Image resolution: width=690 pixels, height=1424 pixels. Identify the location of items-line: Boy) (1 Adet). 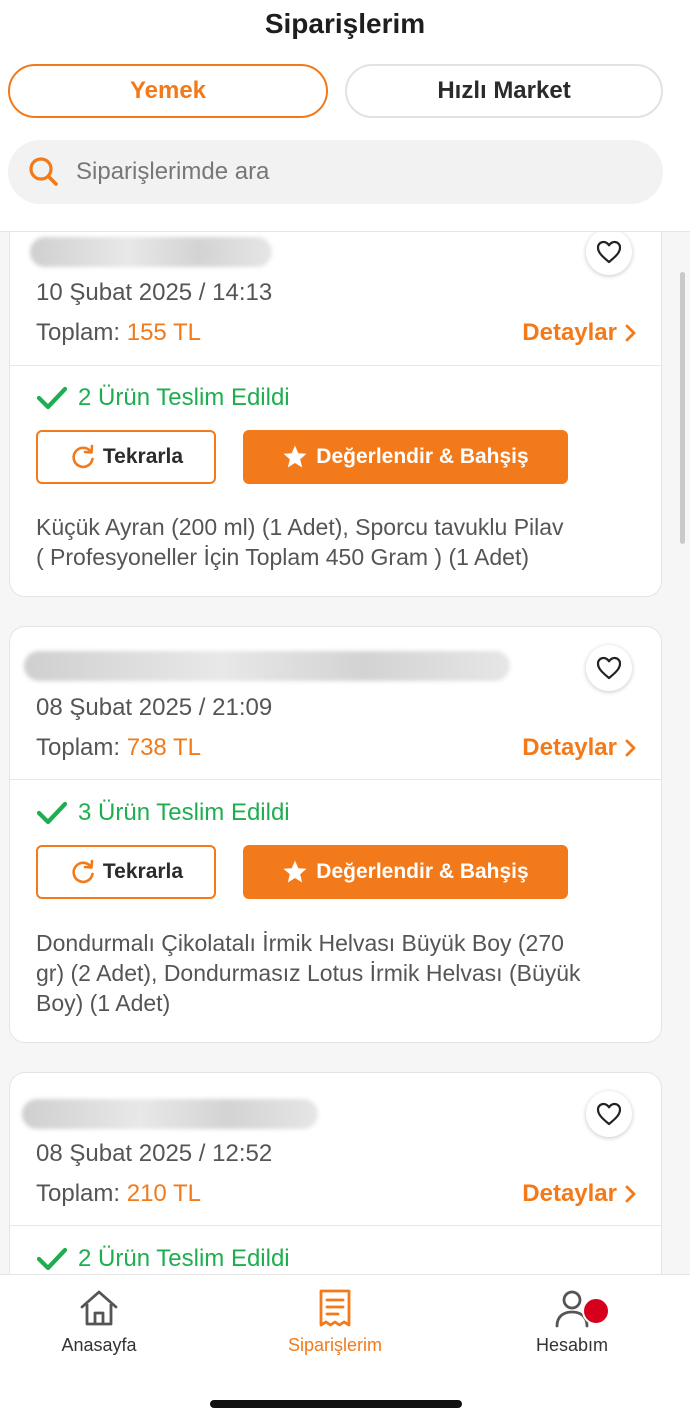
(103, 1003).